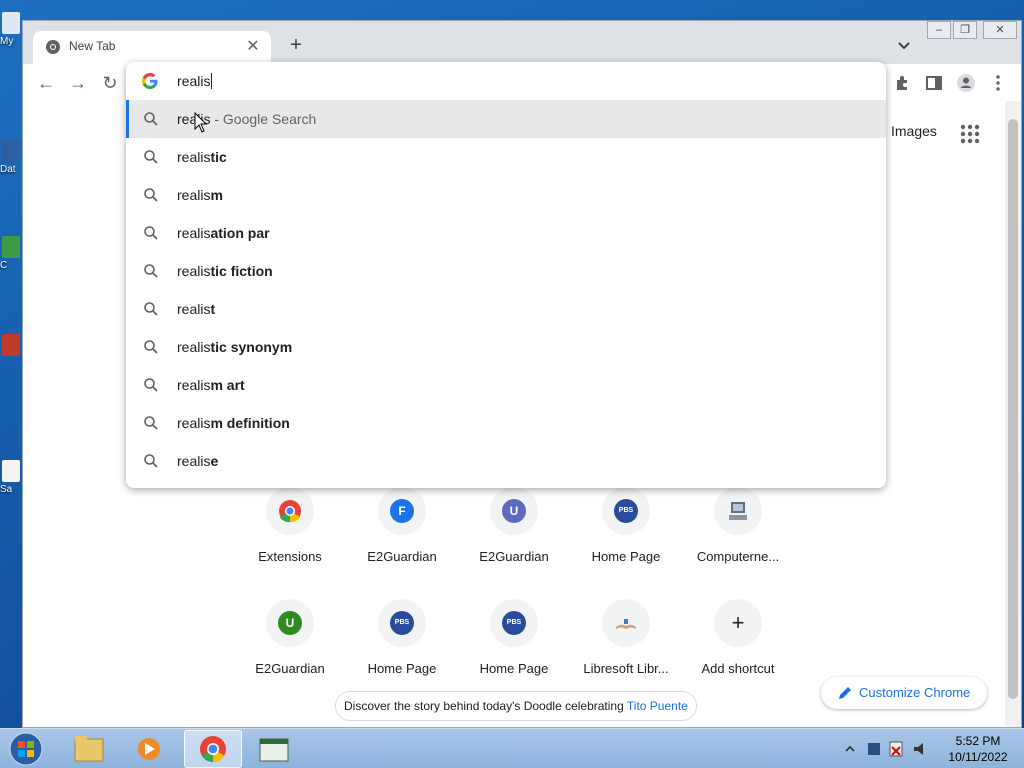 Image resolution: width=1024 pixels, height=768 pixels. What do you see at coordinates (78, 83) in the screenshot?
I see `forward-icon: →` at bounding box center [78, 83].